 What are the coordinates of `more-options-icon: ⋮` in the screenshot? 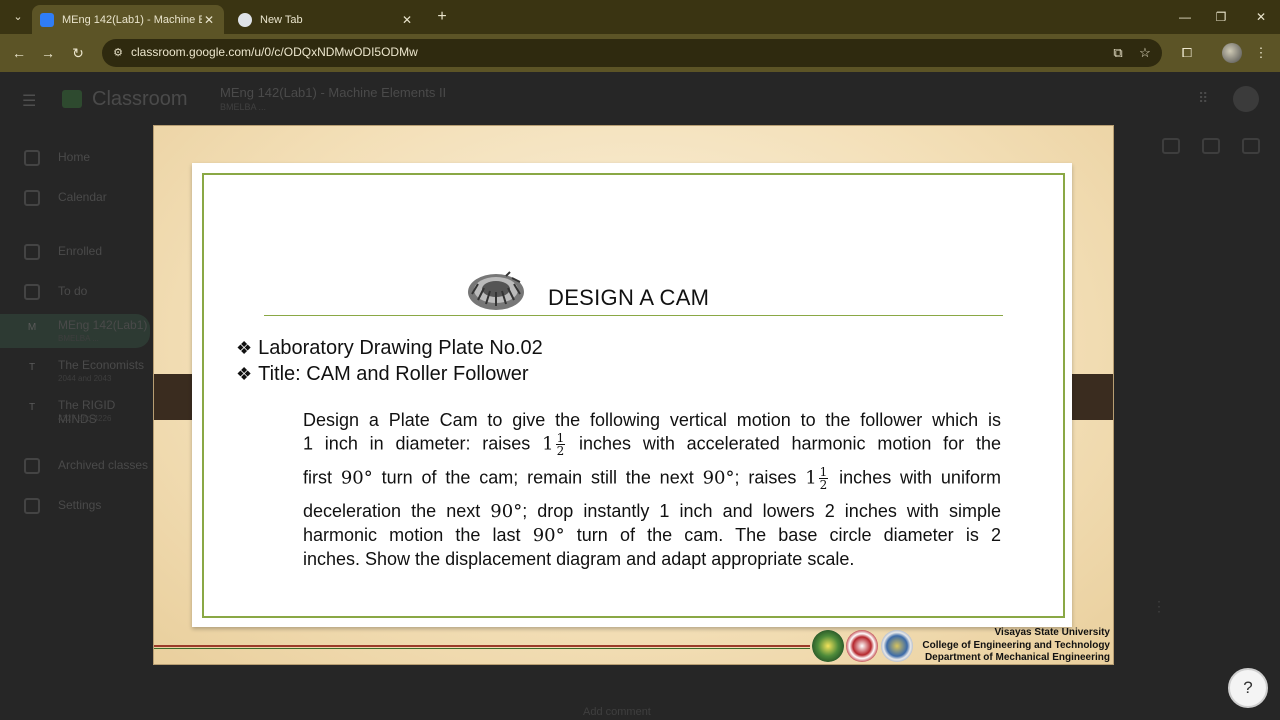 It's located at (1159, 606).